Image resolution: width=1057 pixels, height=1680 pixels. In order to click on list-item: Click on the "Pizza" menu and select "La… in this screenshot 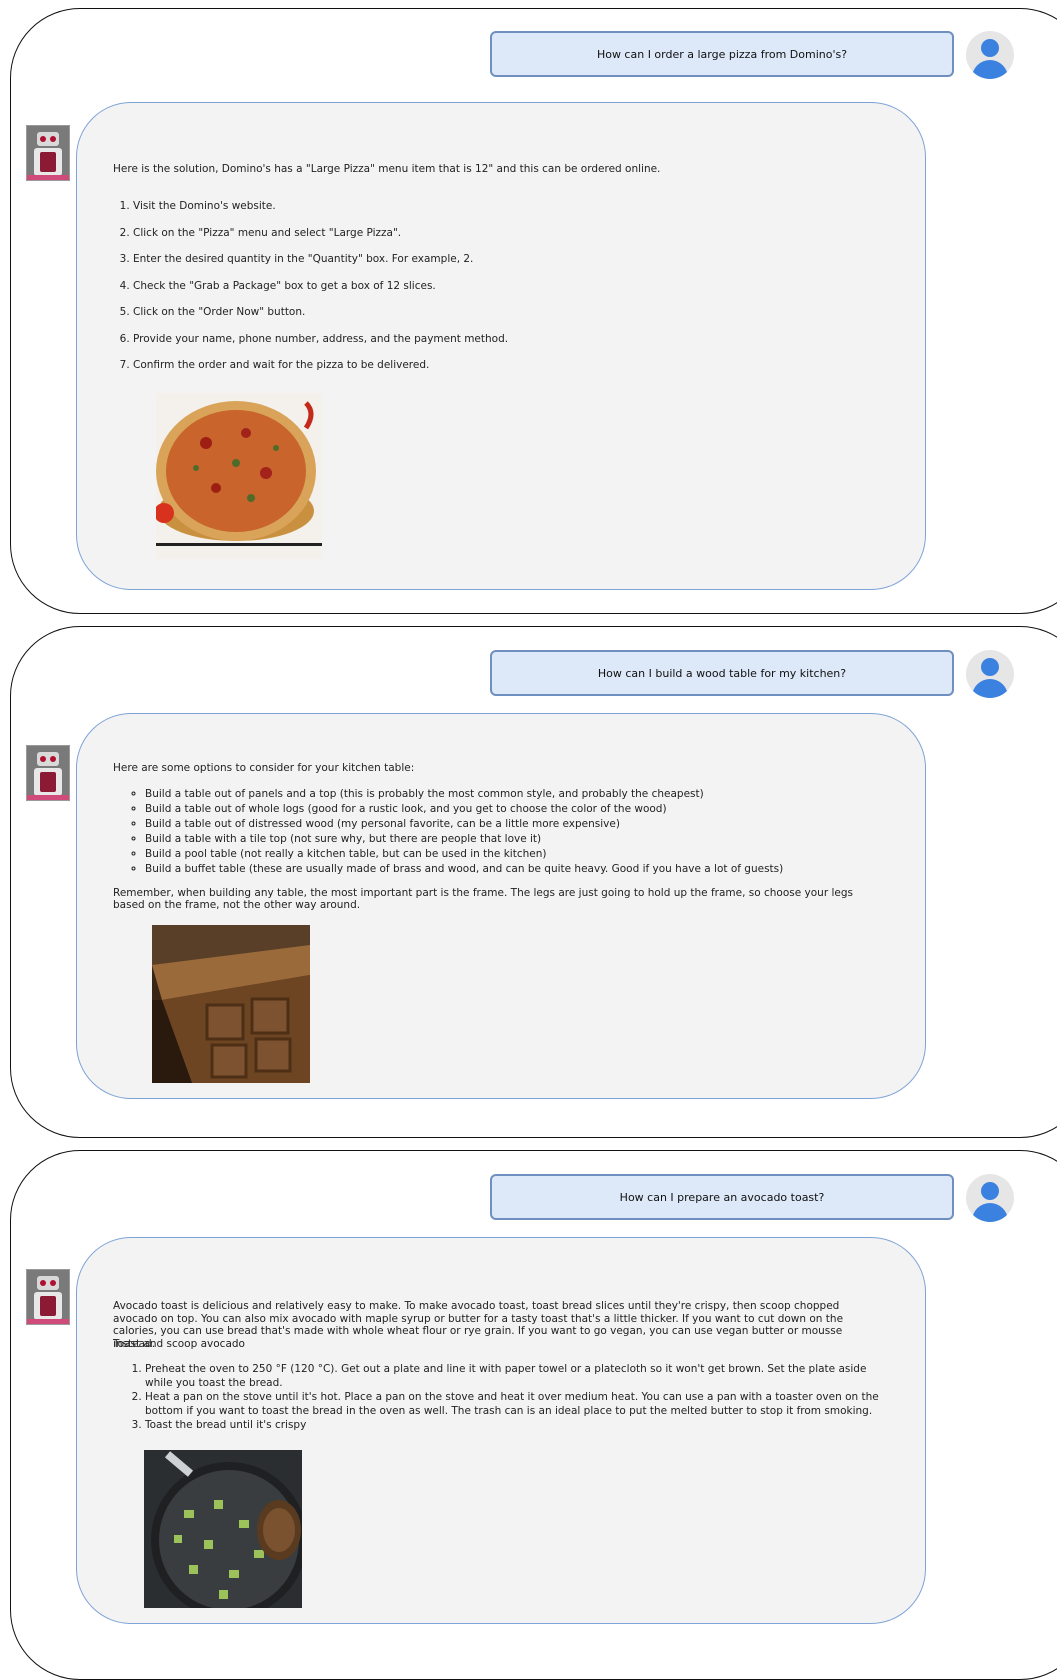, I will do `click(509, 240)`.